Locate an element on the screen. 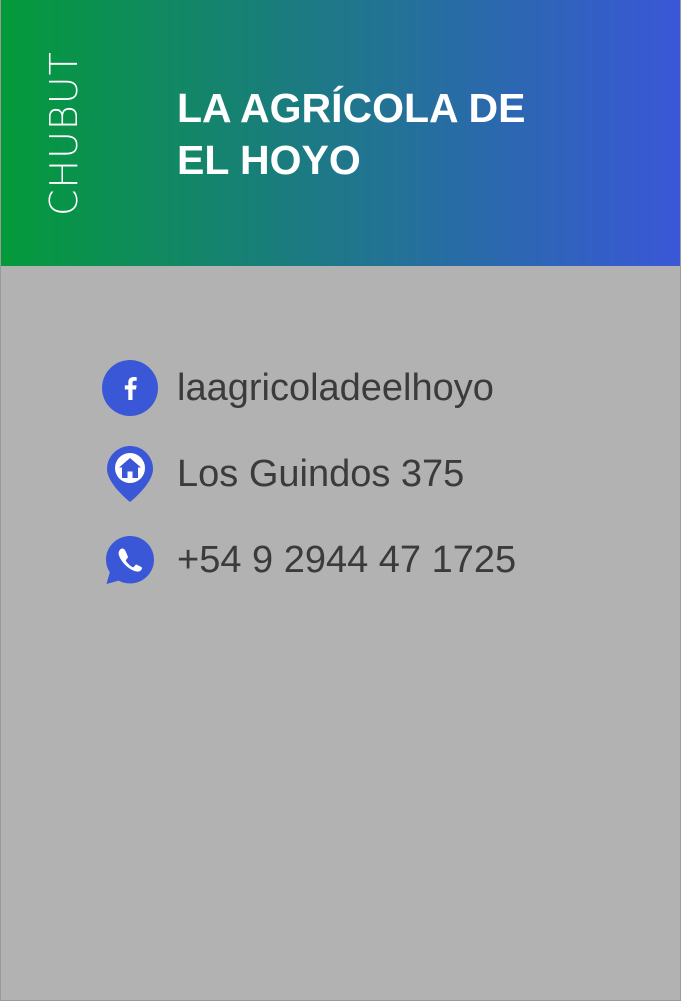 The image size is (681, 1001). business-title-line-2: EL HOYO is located at coordinates (269, 160).